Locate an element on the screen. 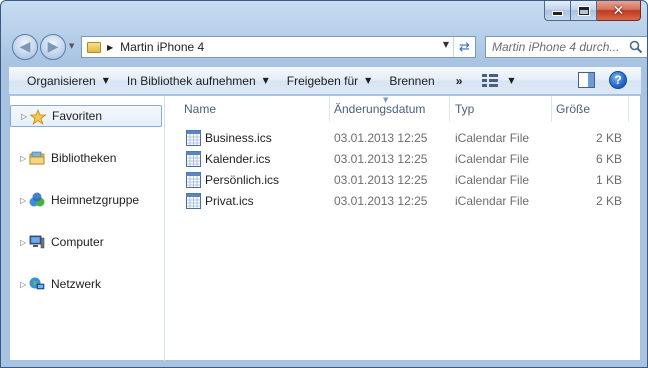  file-name: Kalender.ics is located at coordinates (237, 159).